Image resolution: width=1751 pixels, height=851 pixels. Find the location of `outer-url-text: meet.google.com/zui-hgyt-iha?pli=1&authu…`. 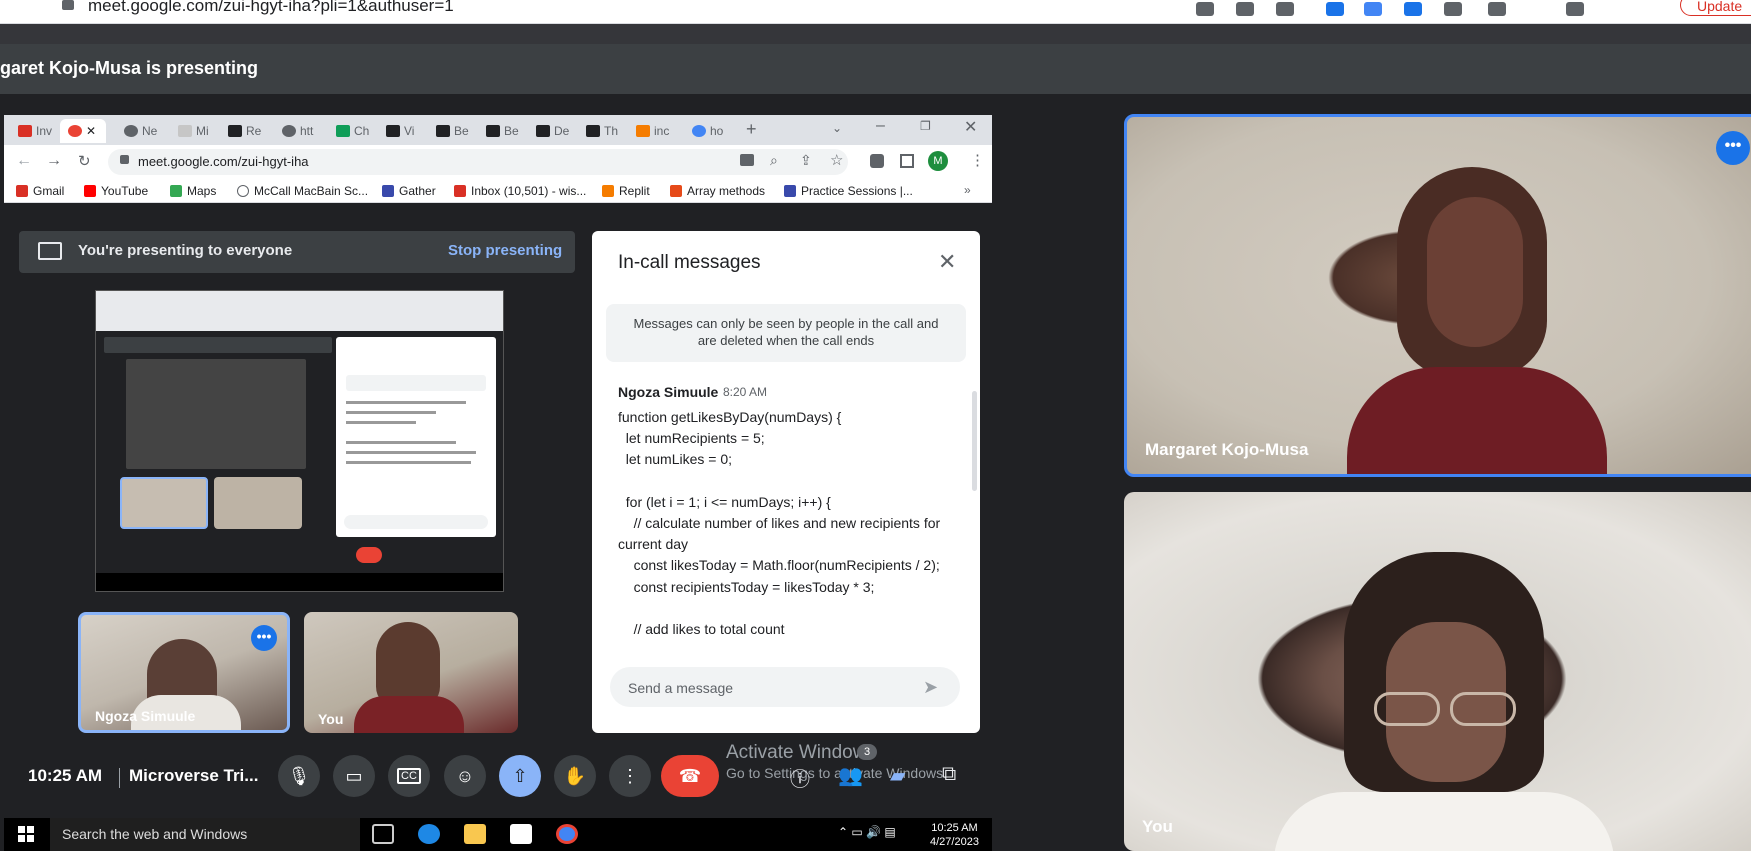

outer-url-text: meet.google.com/zui-hgyt-iha?pli=1&authu… is located at coordinates (271, 8).